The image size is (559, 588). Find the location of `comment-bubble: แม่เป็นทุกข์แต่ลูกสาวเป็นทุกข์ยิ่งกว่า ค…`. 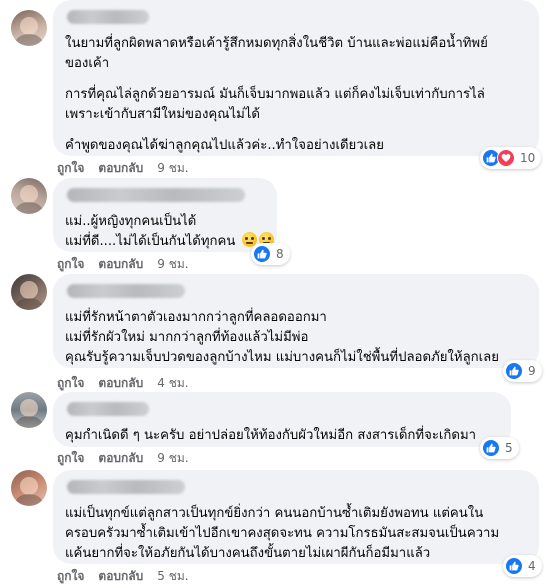

comment-bubble: แม่เป็นทุกข์แต่ลูกสาวเป็นทุกข์ยิ่งกว่า ค… is located at coordinates (296, 517).